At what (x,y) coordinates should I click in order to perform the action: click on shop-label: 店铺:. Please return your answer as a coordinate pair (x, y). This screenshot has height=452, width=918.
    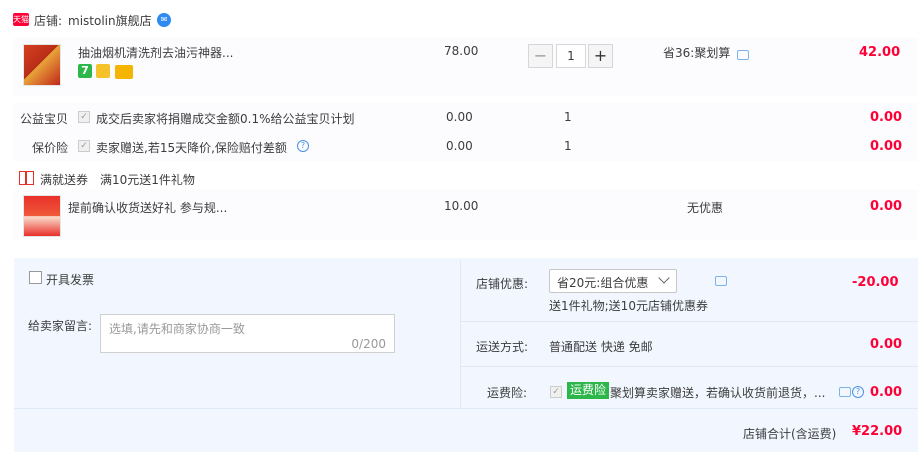
    Looking at the image, I should click on (48, 21).